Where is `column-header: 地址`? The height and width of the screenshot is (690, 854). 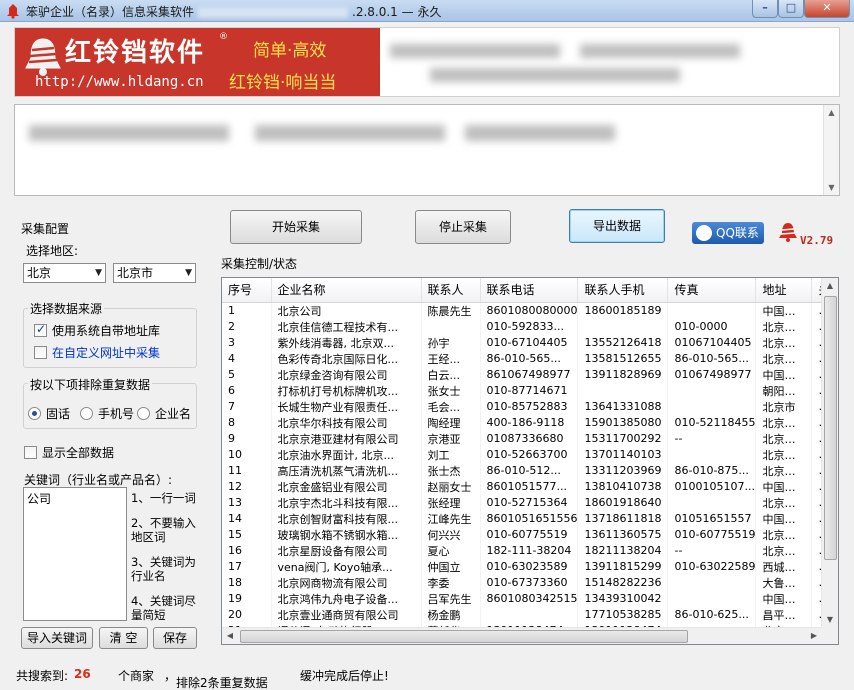 column-header: 地址 is located at coordinates (784, 290).